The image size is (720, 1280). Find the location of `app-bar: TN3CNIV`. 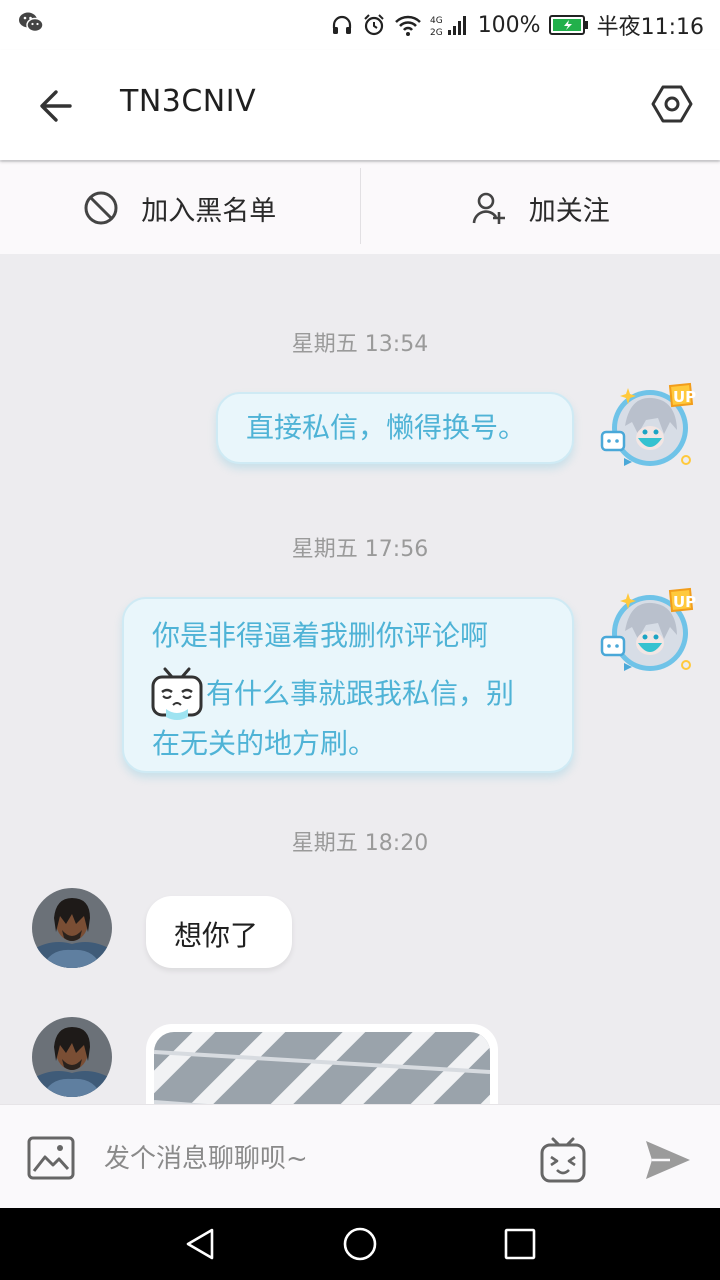

app-bar: TN3CNIV is located at coordinates (360, 105).